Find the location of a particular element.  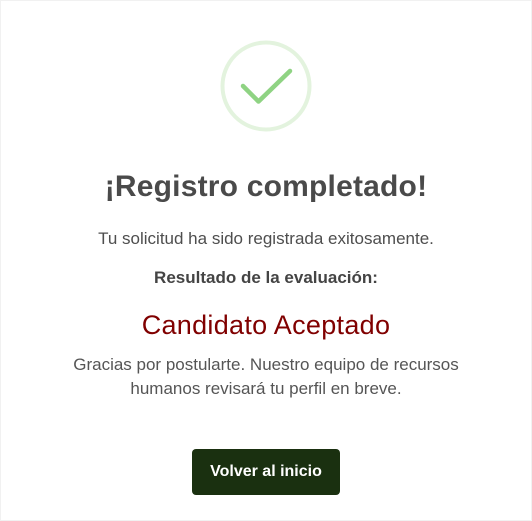

back-to-home-button: Volver al inicio is located at coordinates (266, 472).